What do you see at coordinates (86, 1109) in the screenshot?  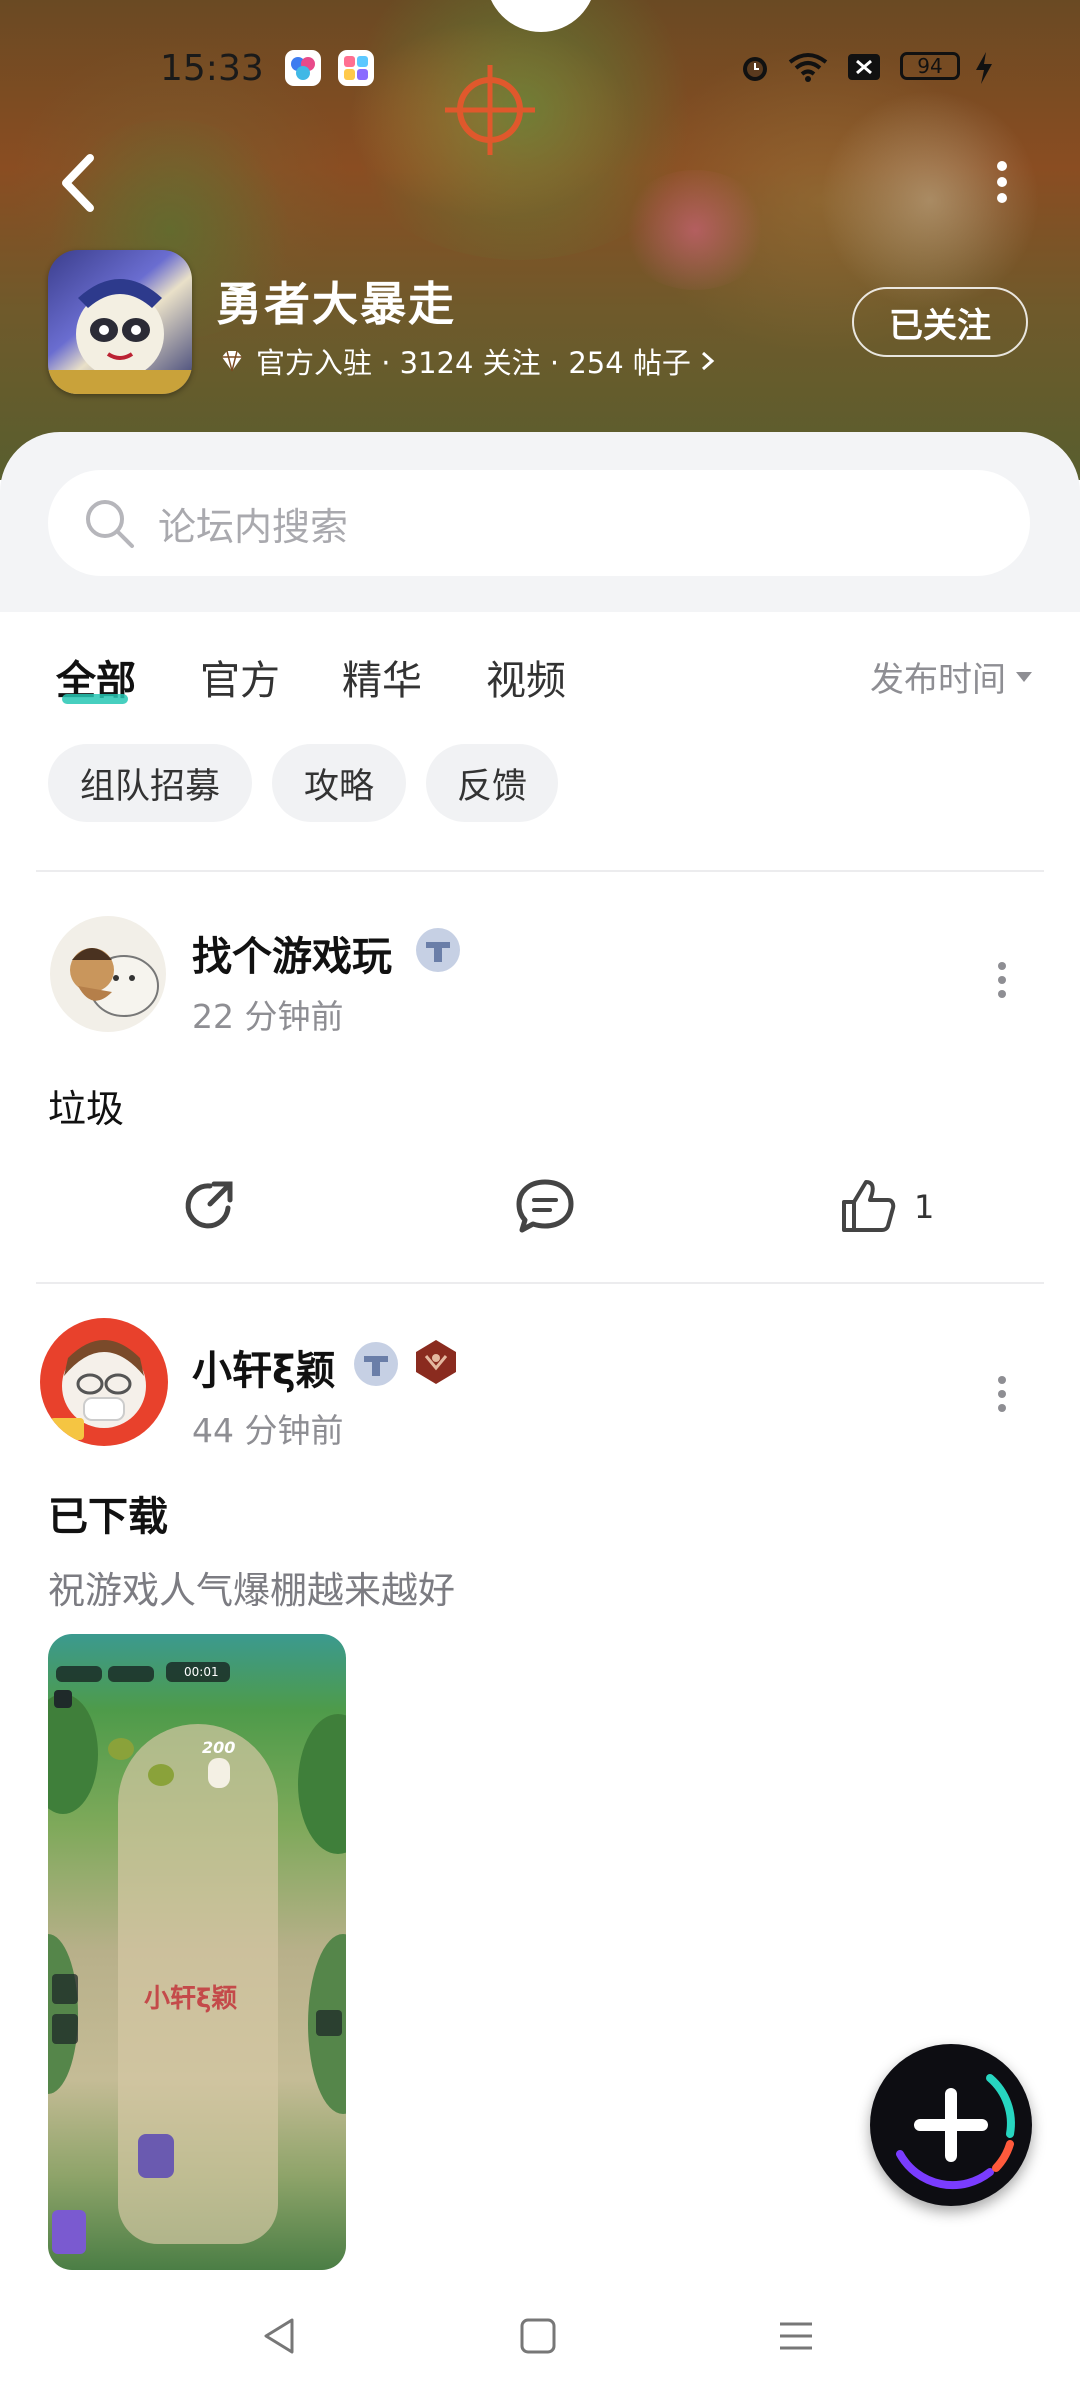 I see `post-body: 垃圾` at bounding box center [86, 1109].